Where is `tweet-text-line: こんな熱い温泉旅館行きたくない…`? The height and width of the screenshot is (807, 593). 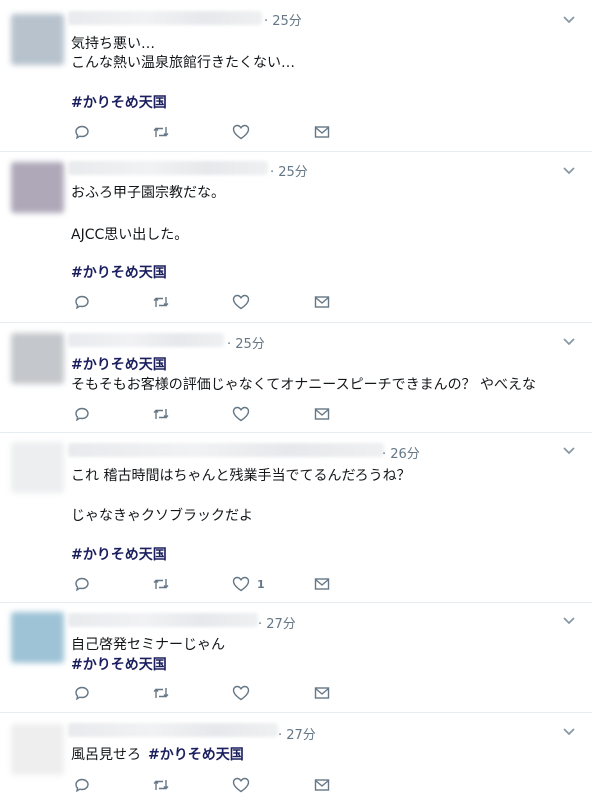 tweet-text-line: こんな熱い温泉旅館行きたくない… is located at coordinates (183, 63).